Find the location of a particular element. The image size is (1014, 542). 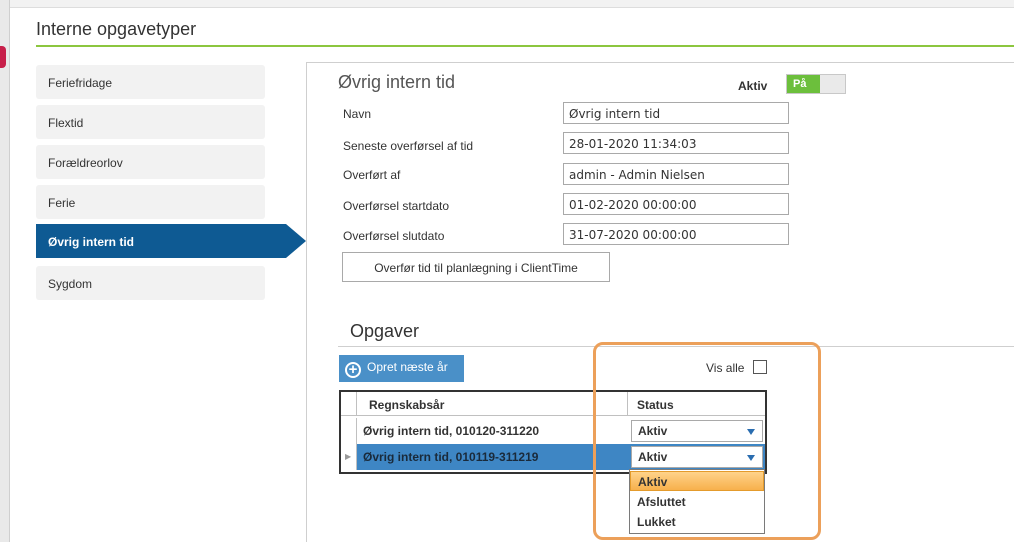

window-top-edge is located at coordinates (512, 4).